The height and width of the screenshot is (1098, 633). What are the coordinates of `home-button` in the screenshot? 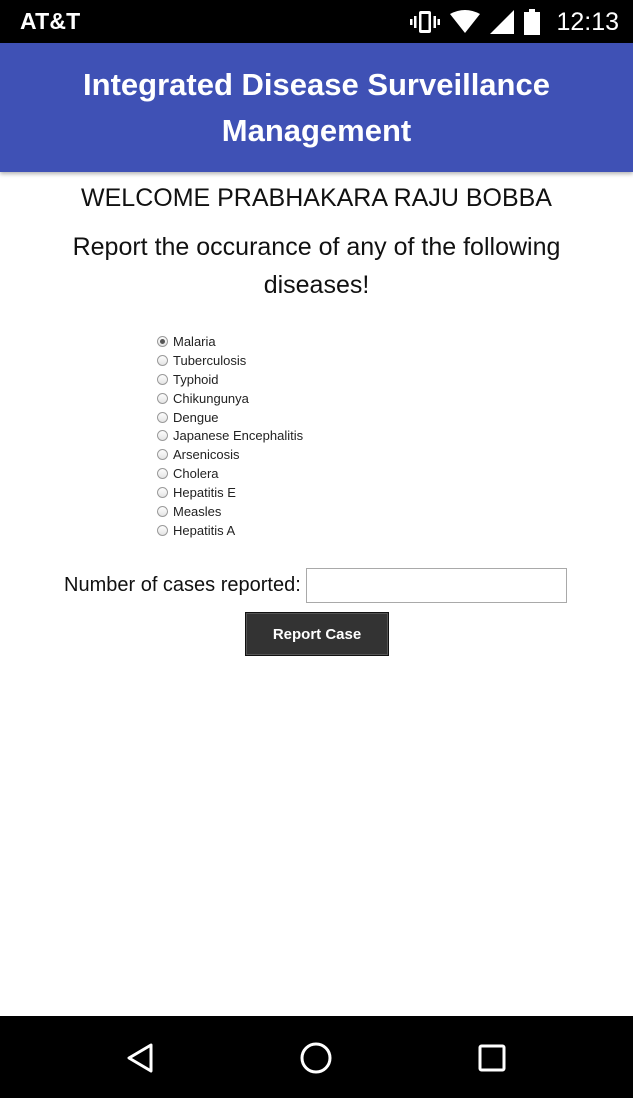 It's located at (316, 1058).